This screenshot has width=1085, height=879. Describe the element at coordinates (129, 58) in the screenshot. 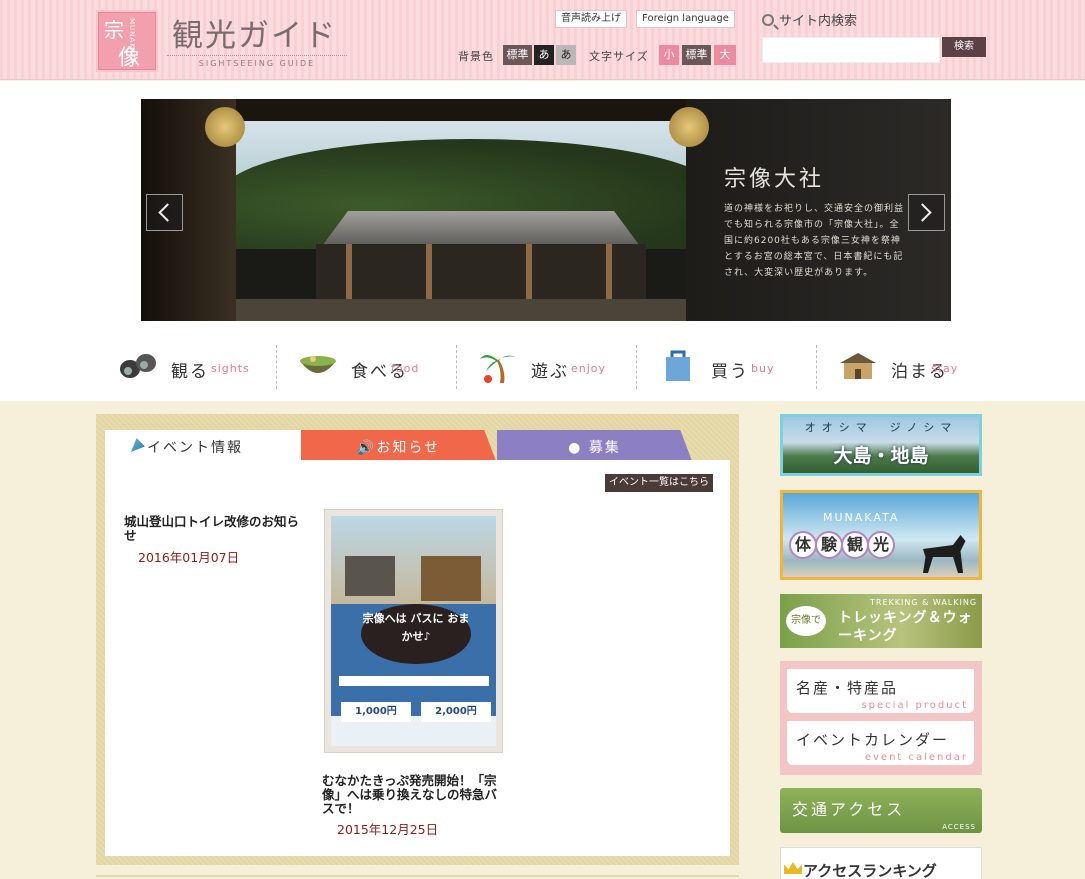

I see `logo-kanji-2: 像` at that location.